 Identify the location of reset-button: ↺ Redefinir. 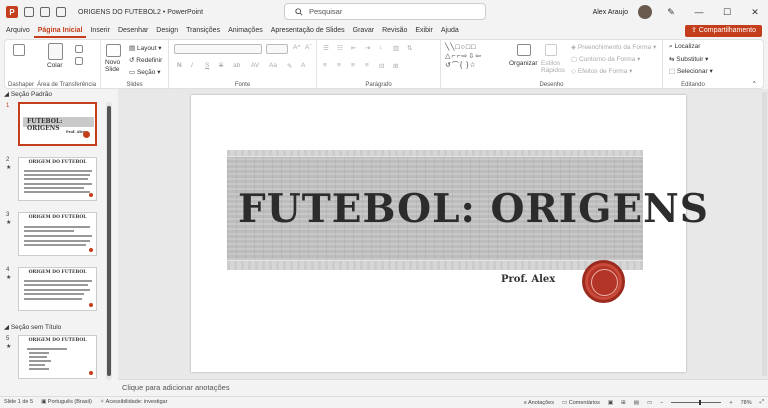
(145, 60).